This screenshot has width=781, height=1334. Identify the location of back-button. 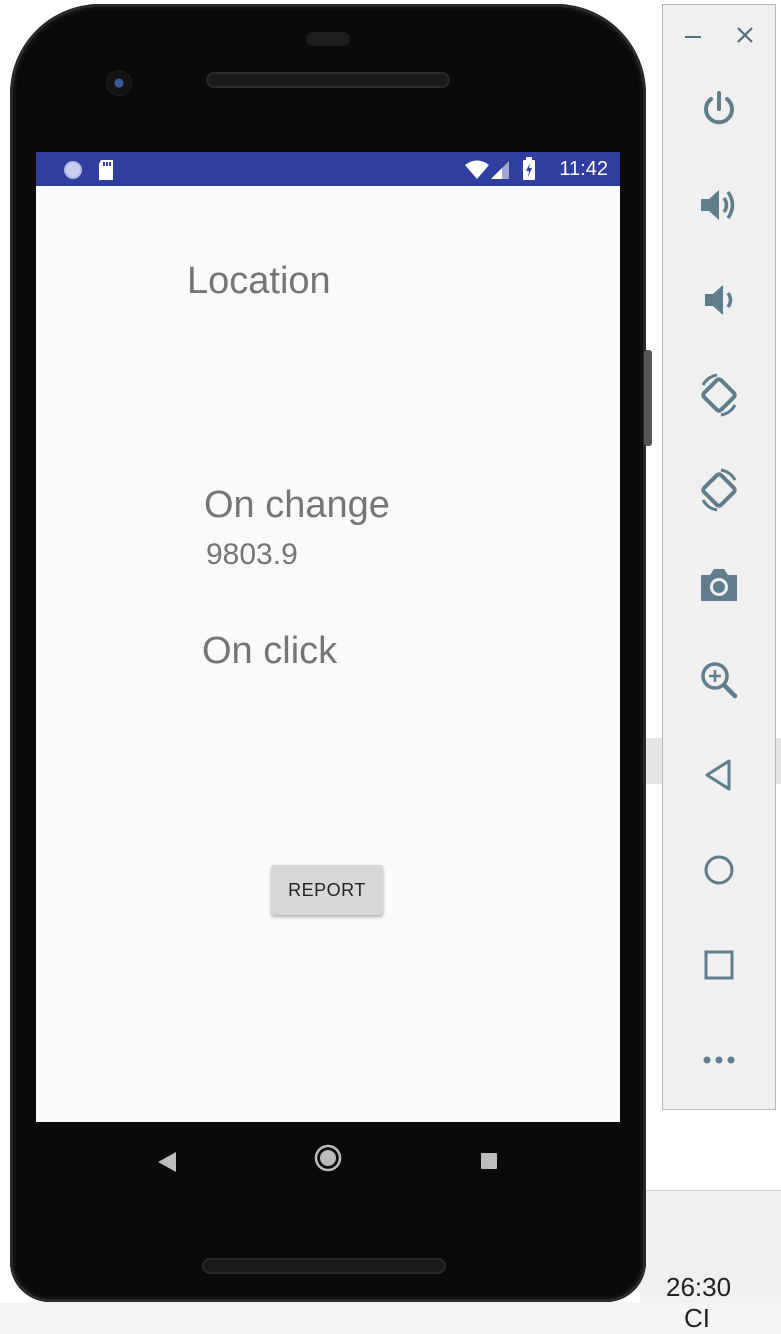
(719, 775).